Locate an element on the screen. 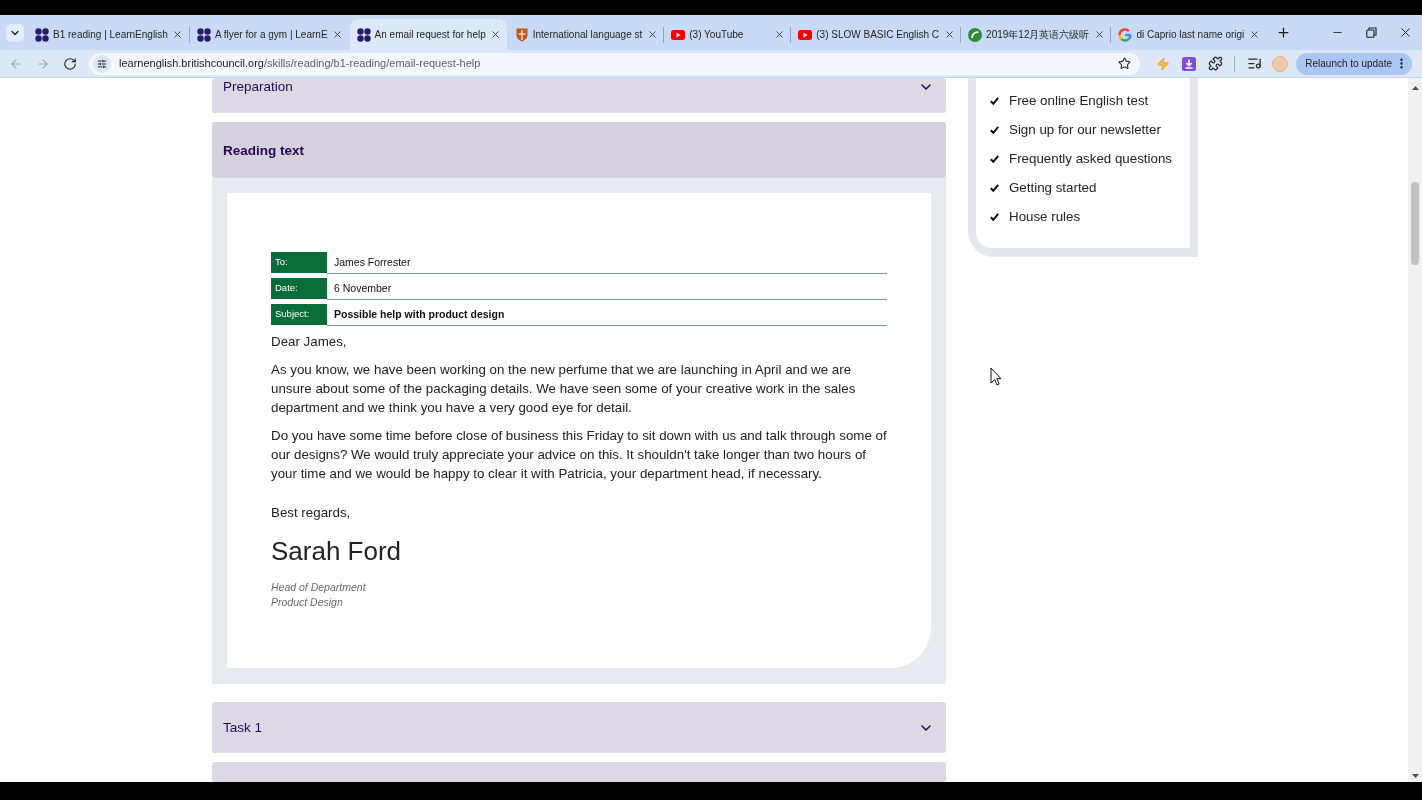 This screenshot has width=1422, height=800. sidebar-link: House rules is located at coordinates (1045, 216).